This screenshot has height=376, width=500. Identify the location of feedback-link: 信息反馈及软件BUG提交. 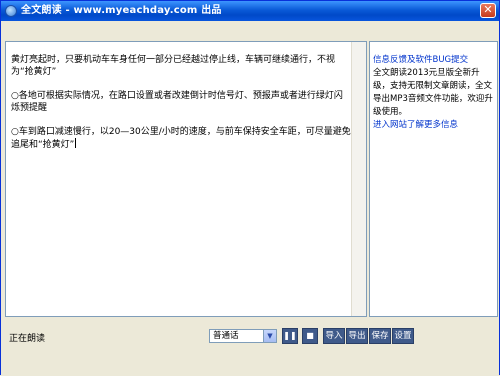
(433, 60).